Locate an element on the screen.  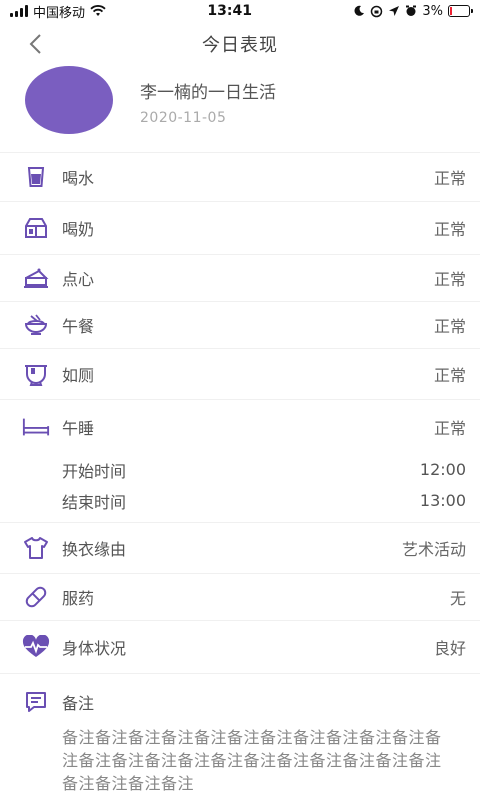
status-bar: 中国移动 13:41 3% is located at coordinates (240, 11).